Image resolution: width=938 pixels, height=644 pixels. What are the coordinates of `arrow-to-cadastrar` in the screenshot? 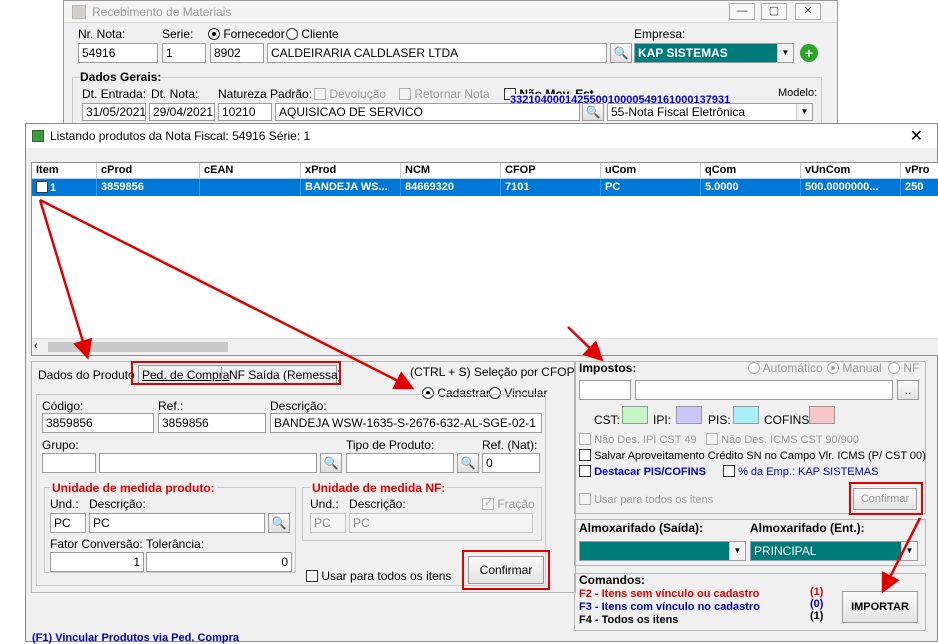 It's located at (227, 294).